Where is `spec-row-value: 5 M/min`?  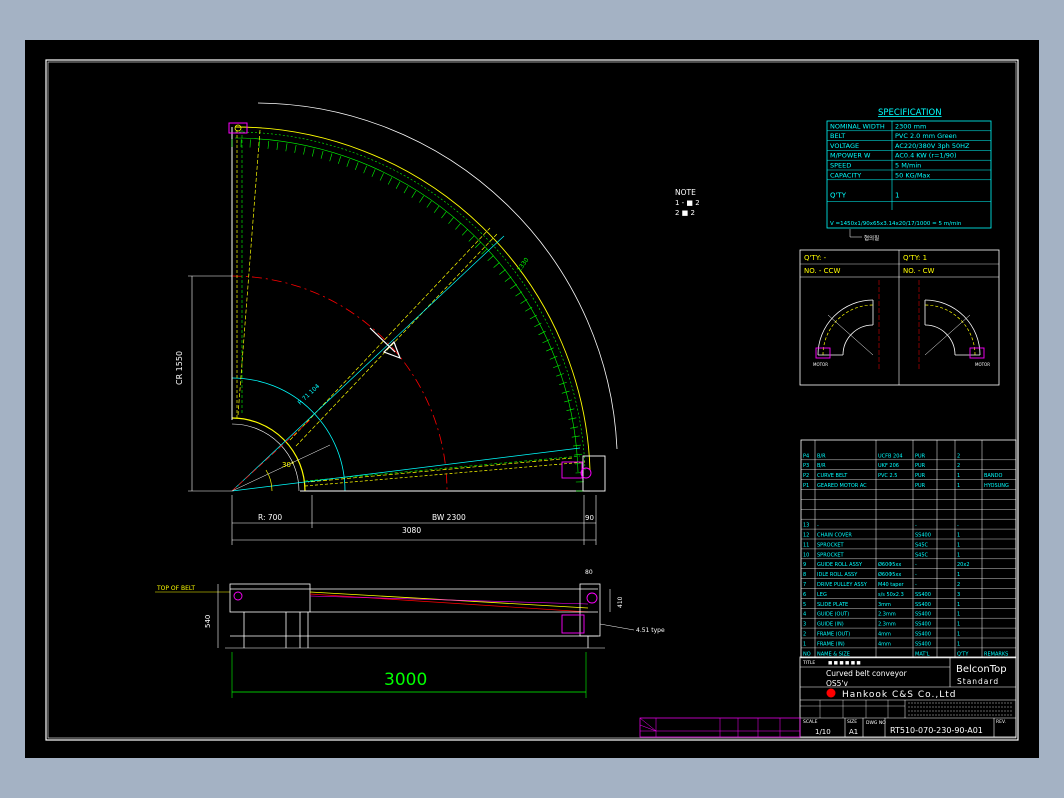 spec-row-value: 5 M/min is located at coordinates (908, 166).